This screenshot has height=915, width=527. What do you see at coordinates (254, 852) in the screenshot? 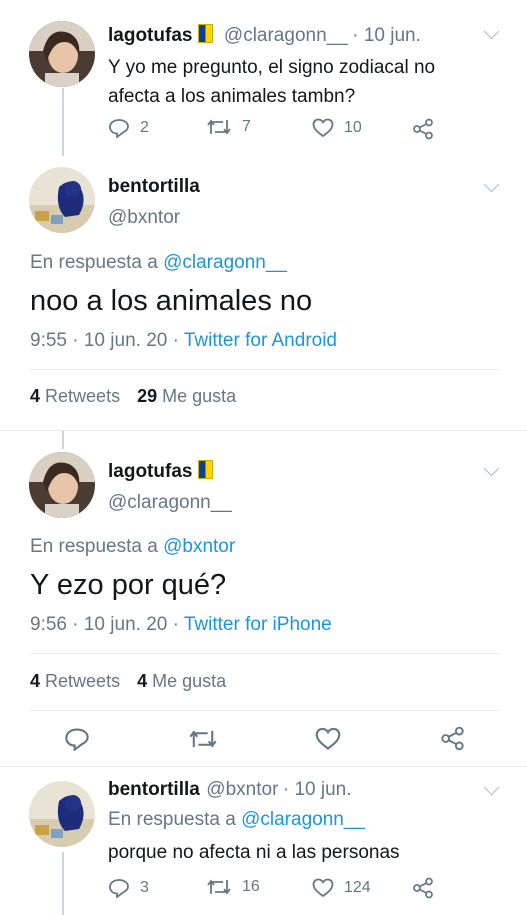
I see `tweet-text: porque no afecta ni a las personas` at bounding box center [254, 852].